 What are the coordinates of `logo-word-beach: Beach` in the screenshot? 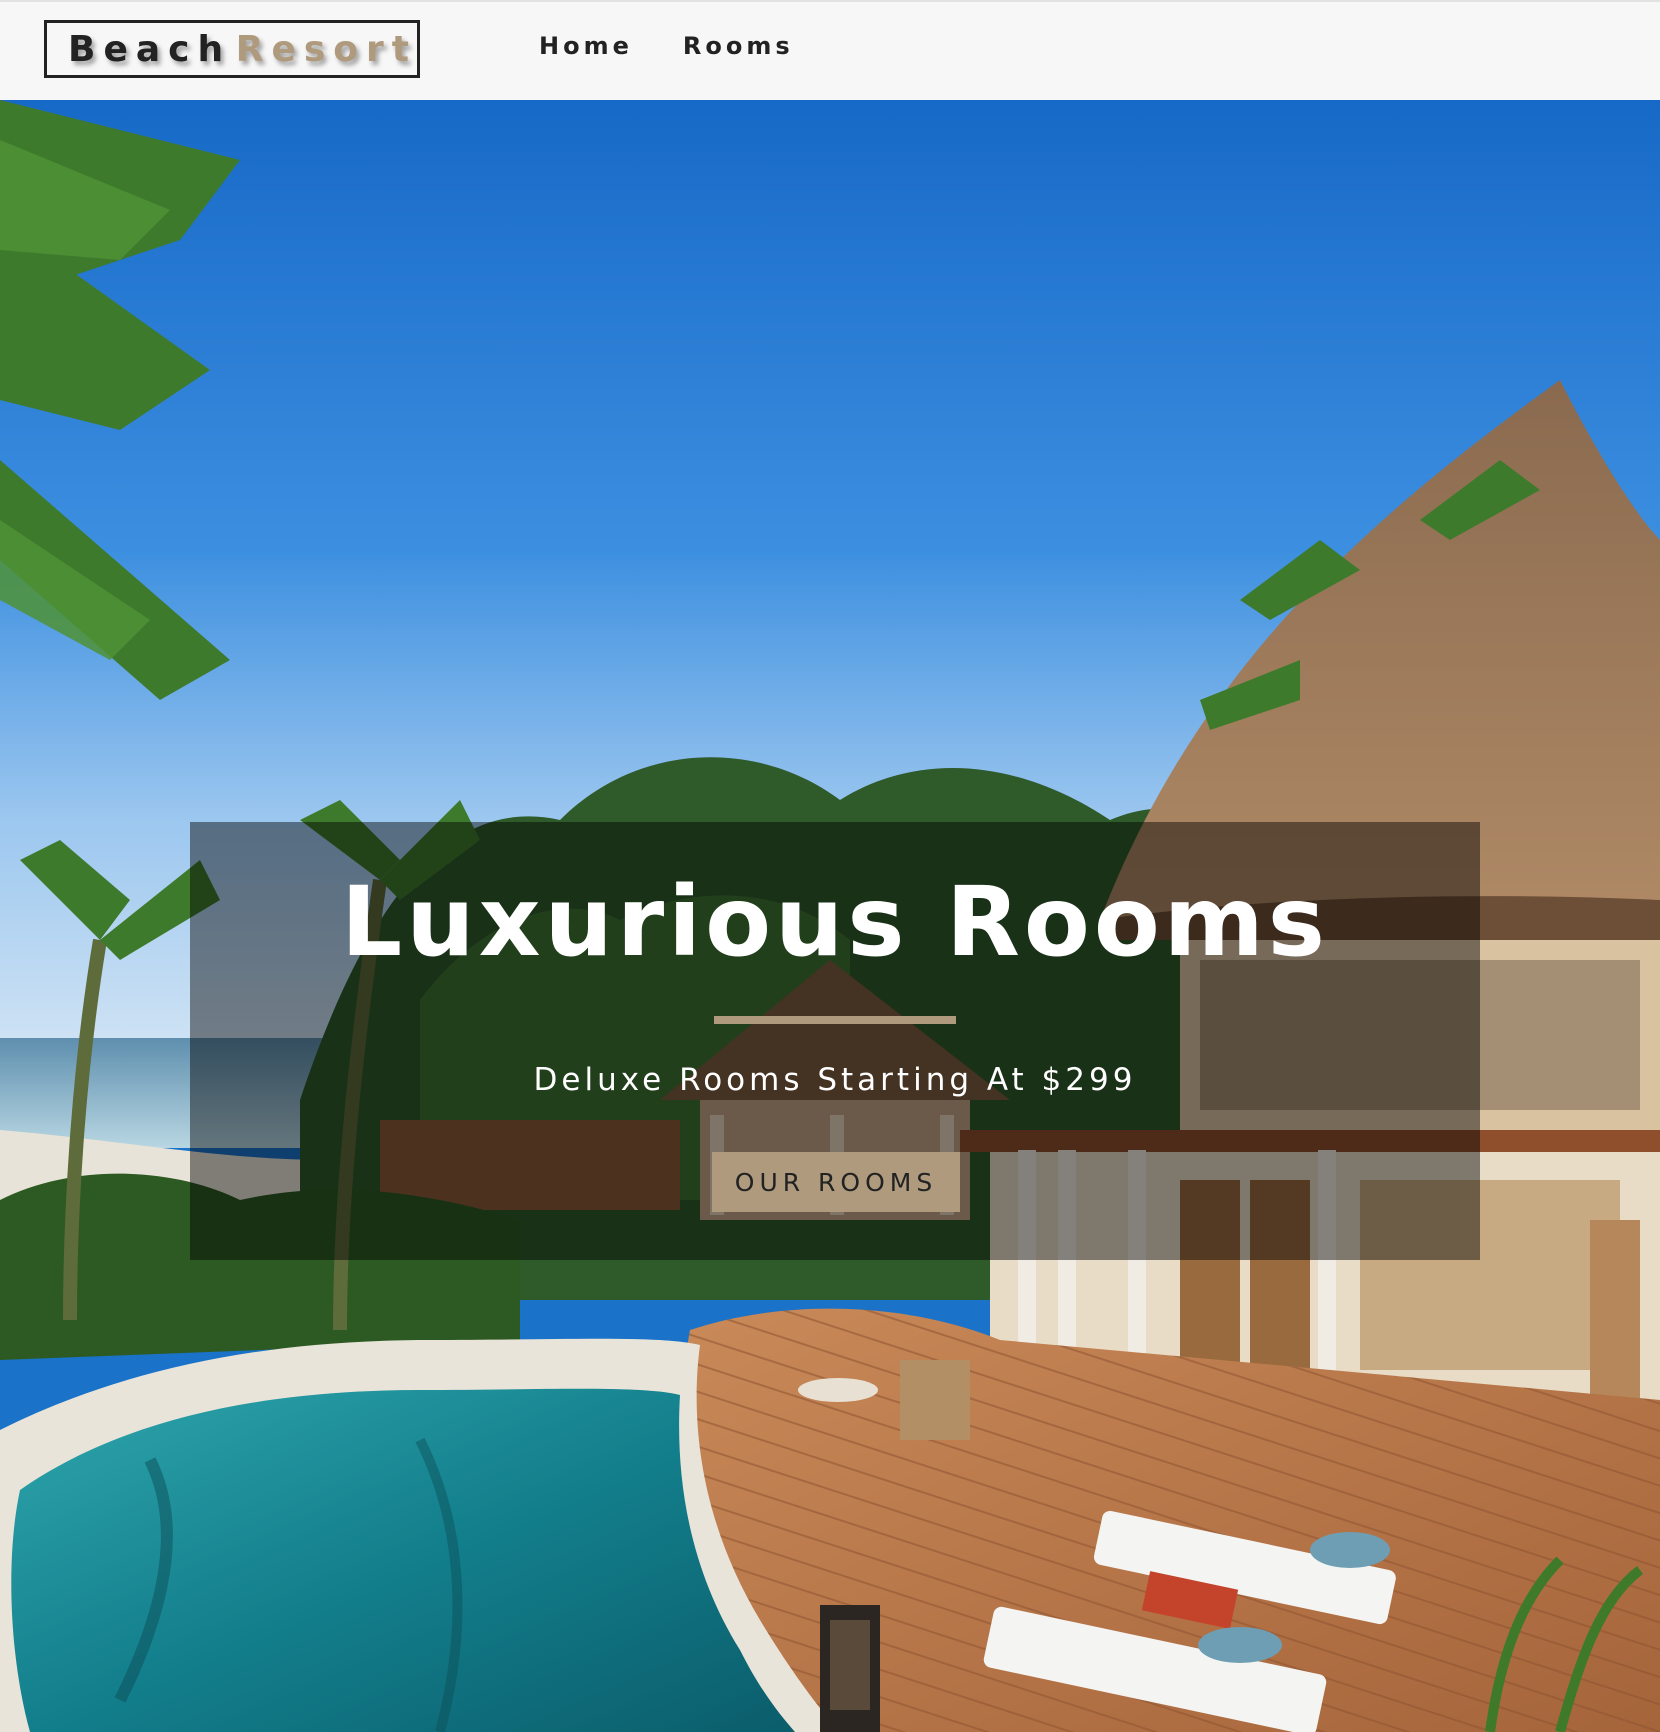 It's located at (150, 49).